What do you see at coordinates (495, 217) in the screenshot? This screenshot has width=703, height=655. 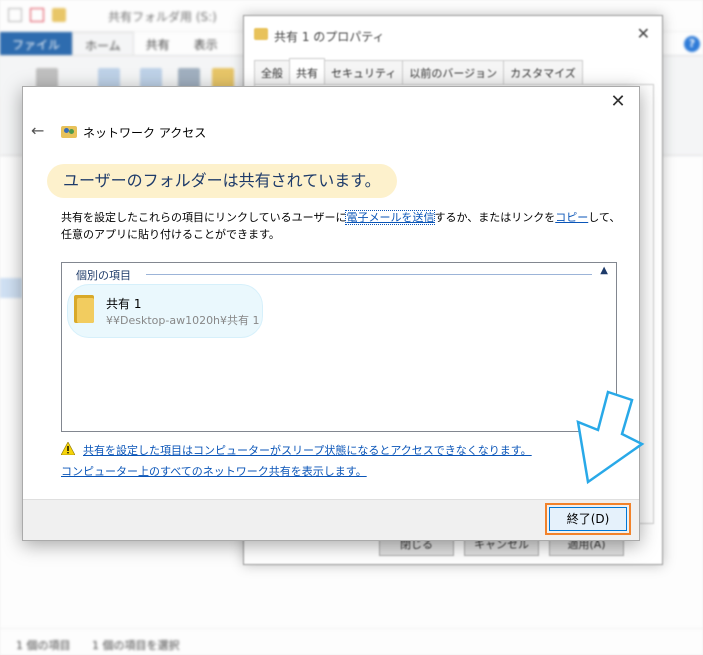 I see `description-part: するか、またはリンクを` at bounding box center [495, 217].